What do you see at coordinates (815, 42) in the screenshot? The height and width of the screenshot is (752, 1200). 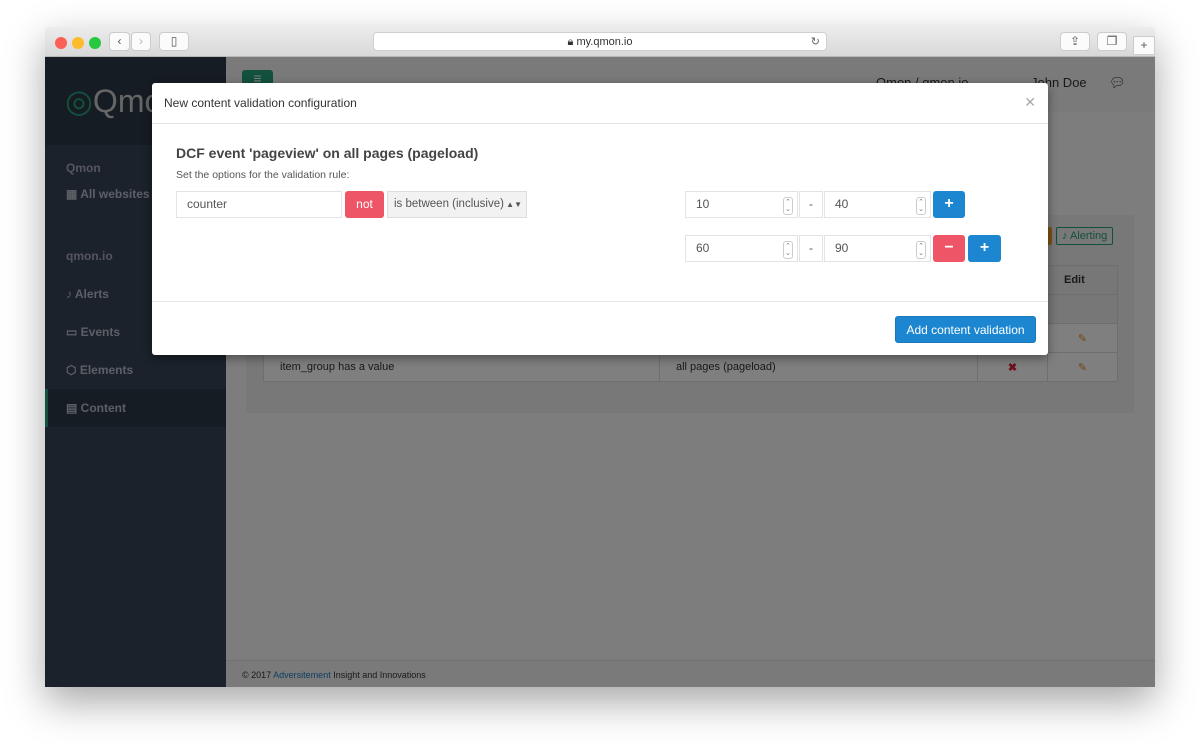 I see `reload-icon: ↻` at bounding box center [815, 42].